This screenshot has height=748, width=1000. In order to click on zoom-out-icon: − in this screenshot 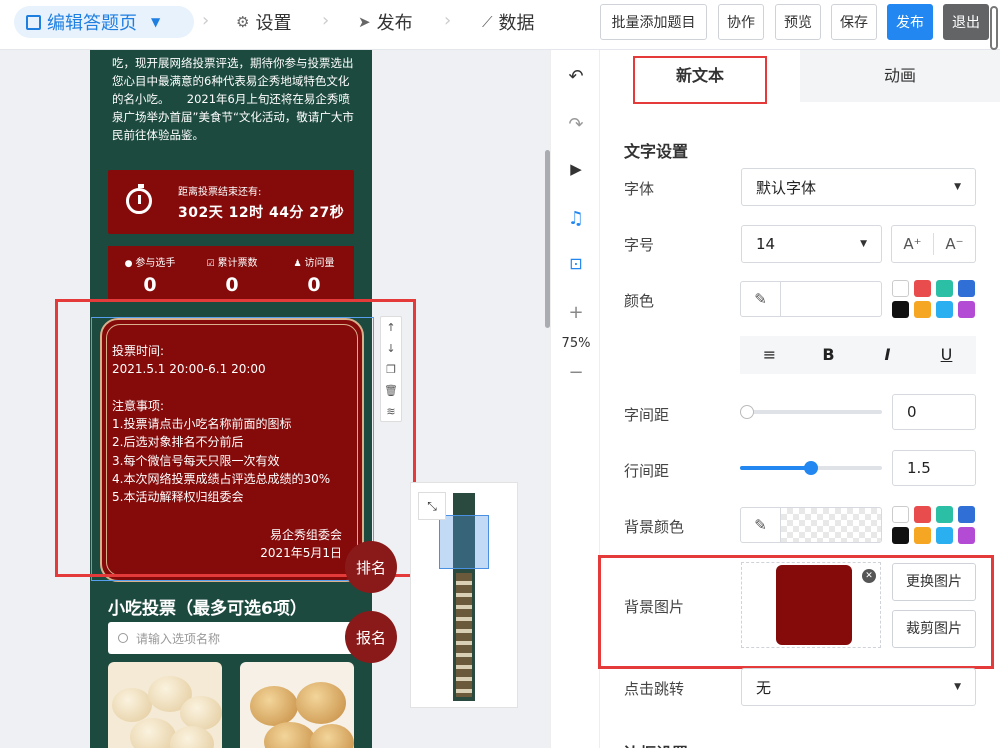, I will do `click(576, 372)`.